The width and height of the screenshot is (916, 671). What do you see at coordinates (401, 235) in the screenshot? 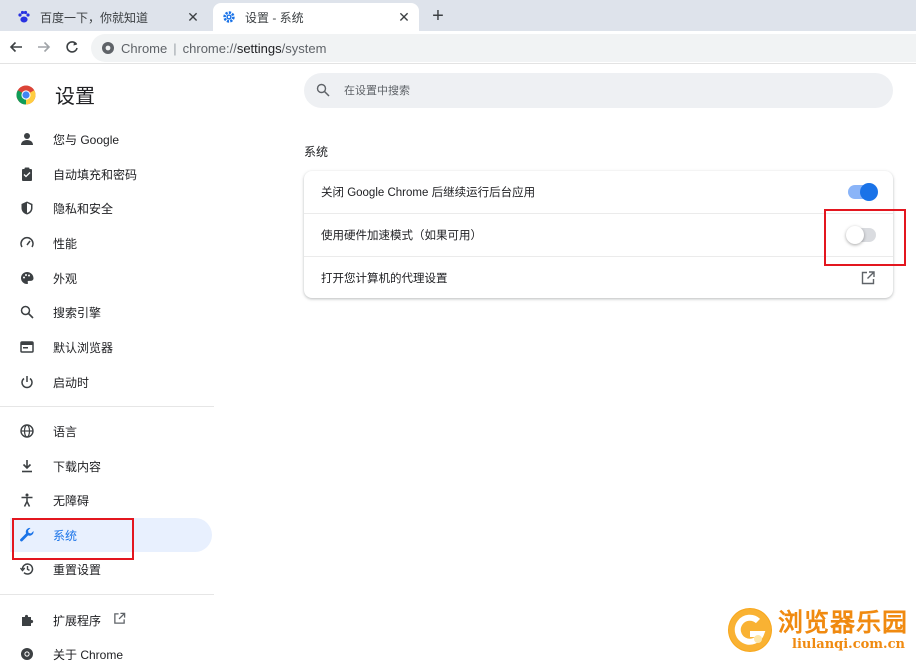
I see `setting-label: 使用硬件加速模式（如果可用）` at bounding box center [401, 235].